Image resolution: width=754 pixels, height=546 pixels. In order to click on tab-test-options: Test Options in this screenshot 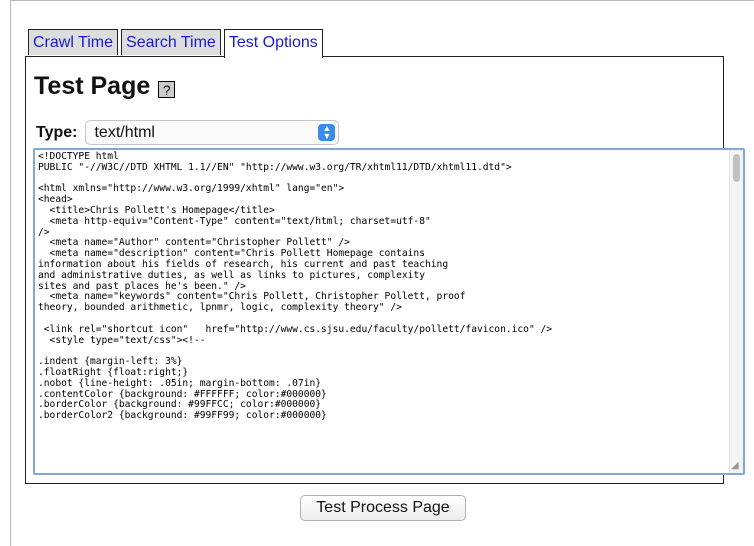, I will do `click(273, 43)`.